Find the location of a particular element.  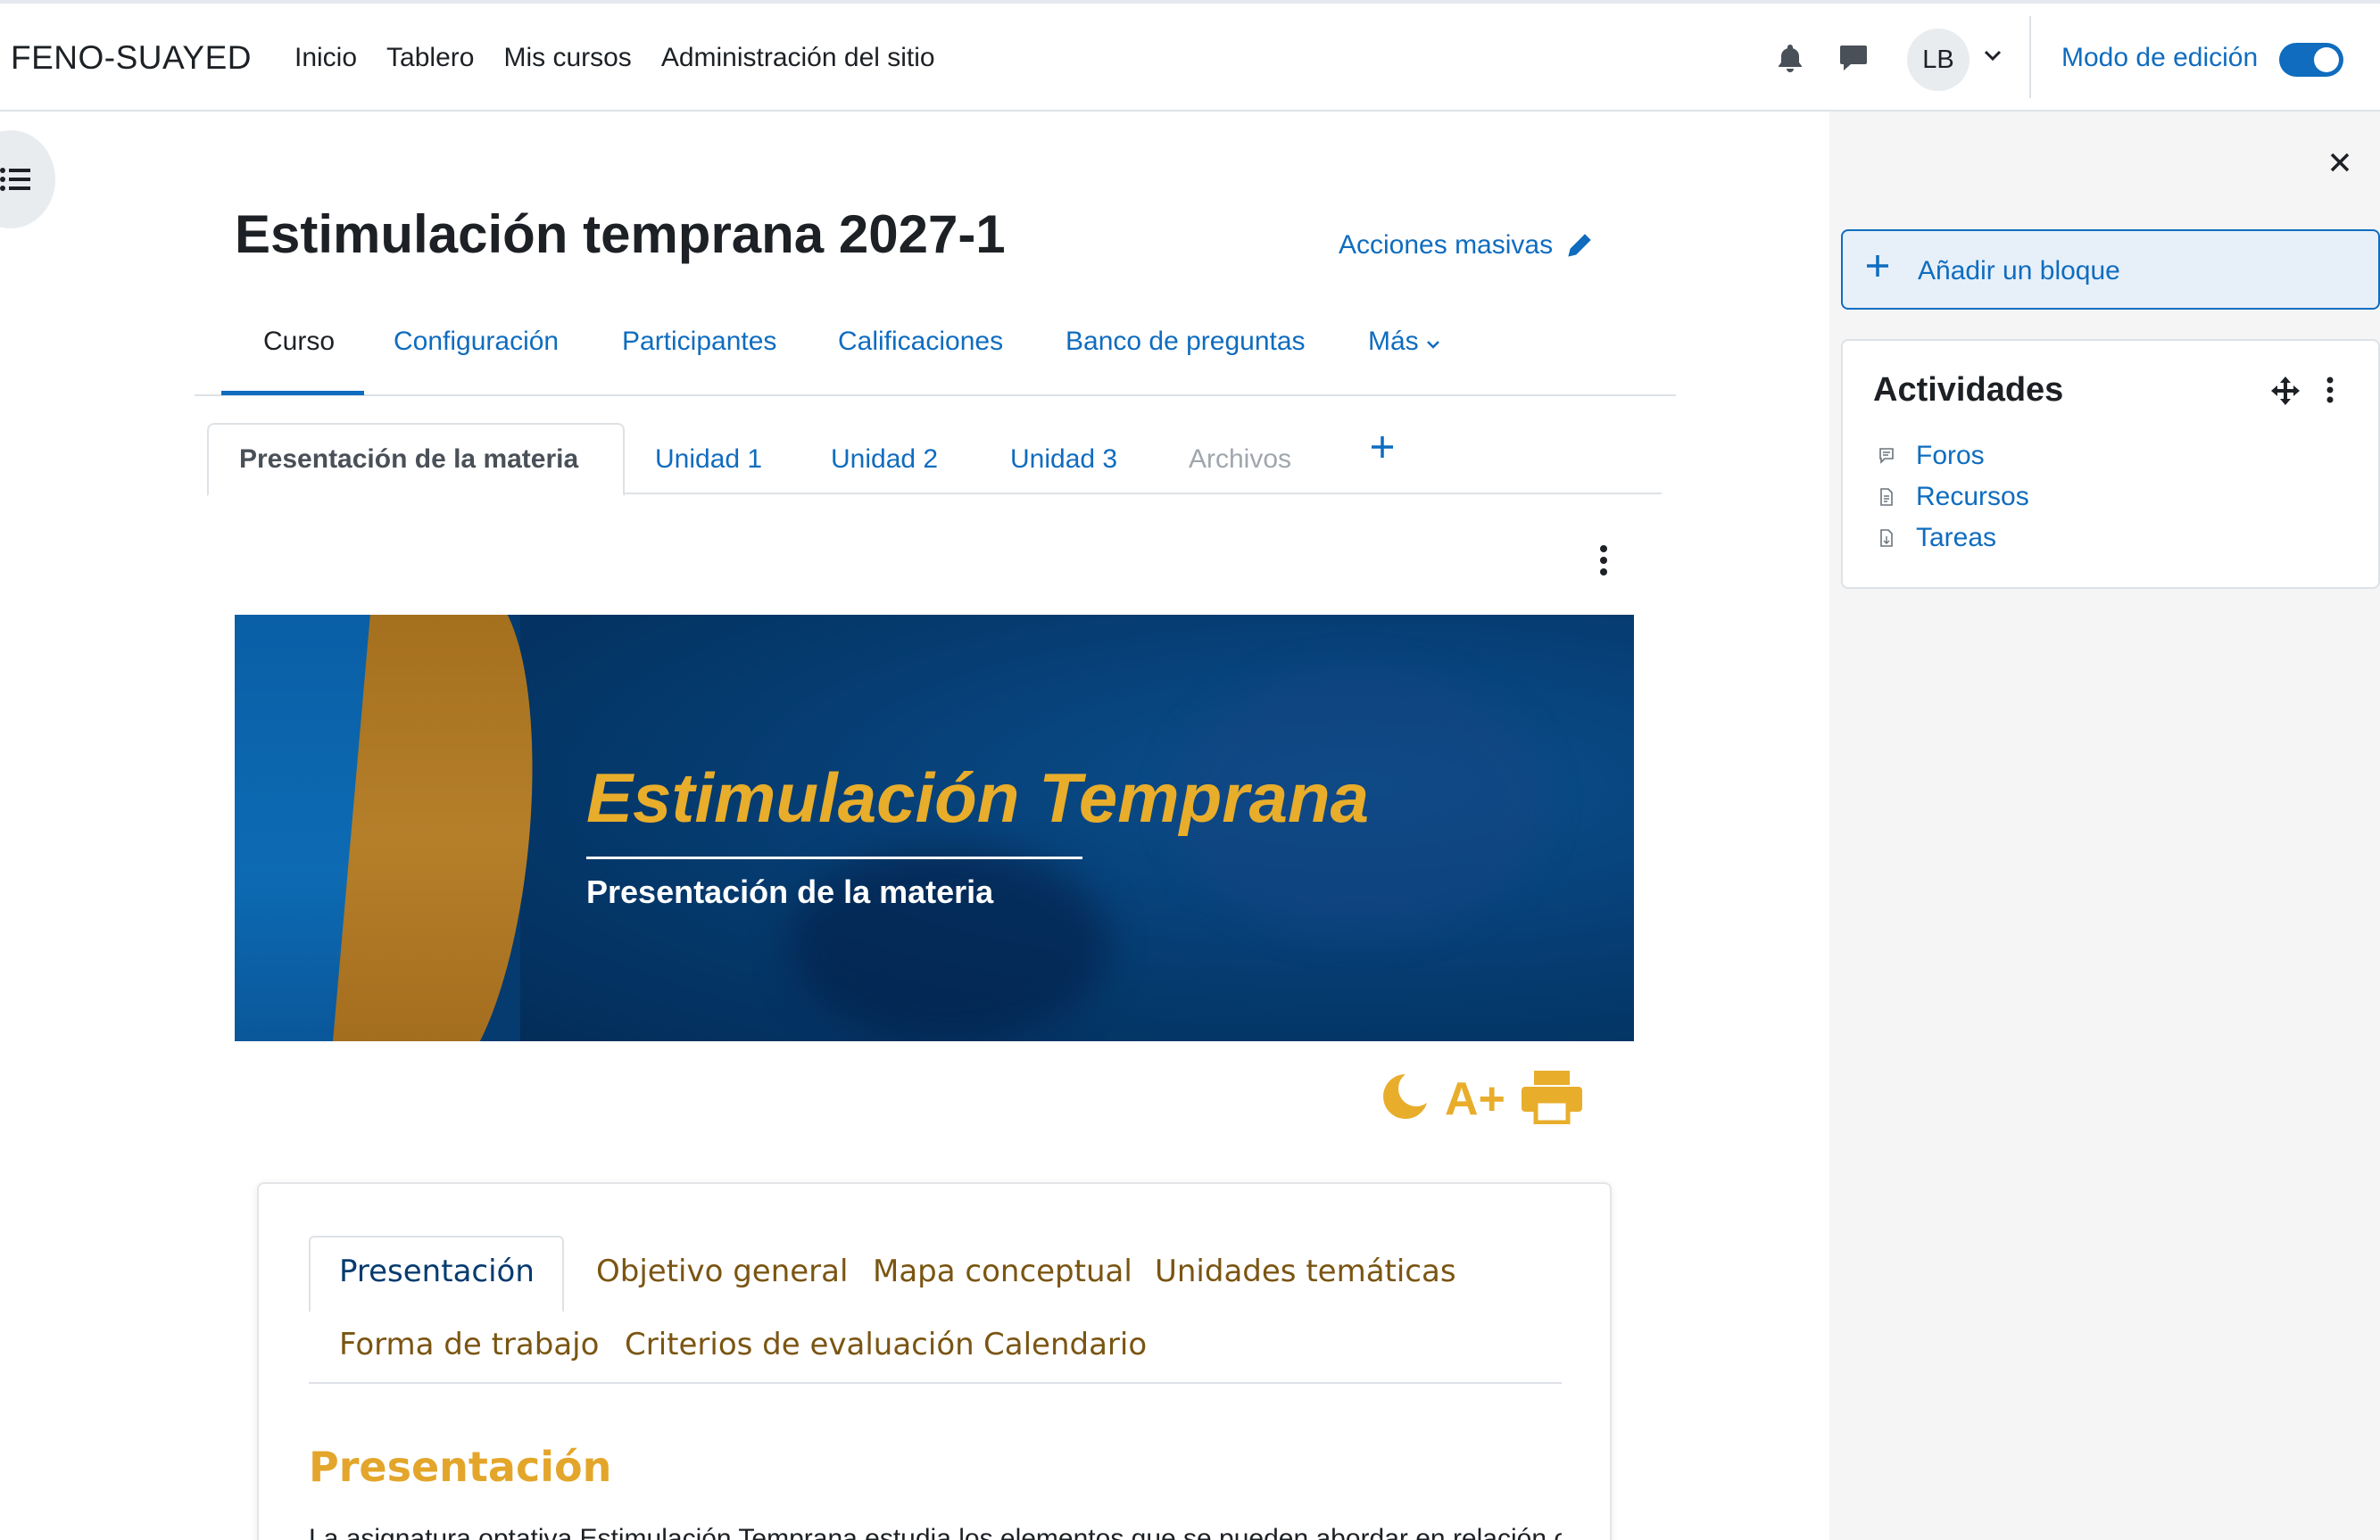

activity-label: Foros is located at coordinates (1950, 456).